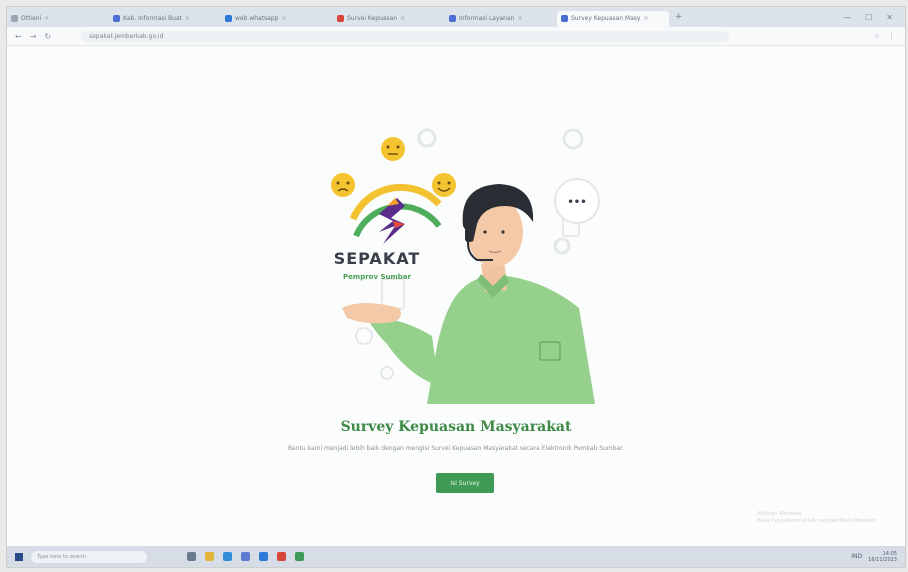 This screenshot has width=908, height=572. Describe the element at coordinates (343, 185) in the screenshot. I see `sad-emoji-icon` at that location.